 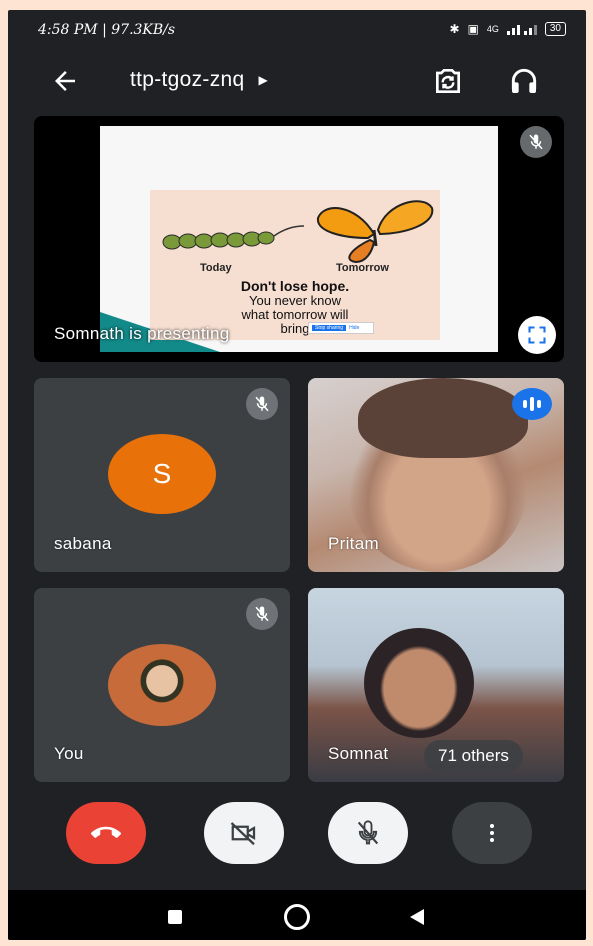 I want to click on participant-video, so click(x=419, y=683).